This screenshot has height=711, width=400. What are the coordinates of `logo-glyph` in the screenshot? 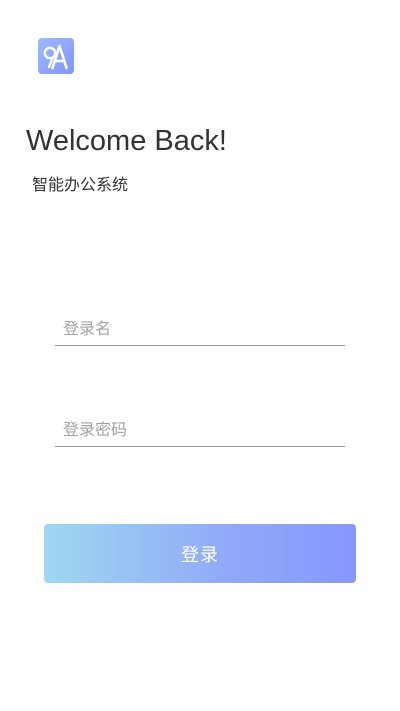 It's located at (55, 57).